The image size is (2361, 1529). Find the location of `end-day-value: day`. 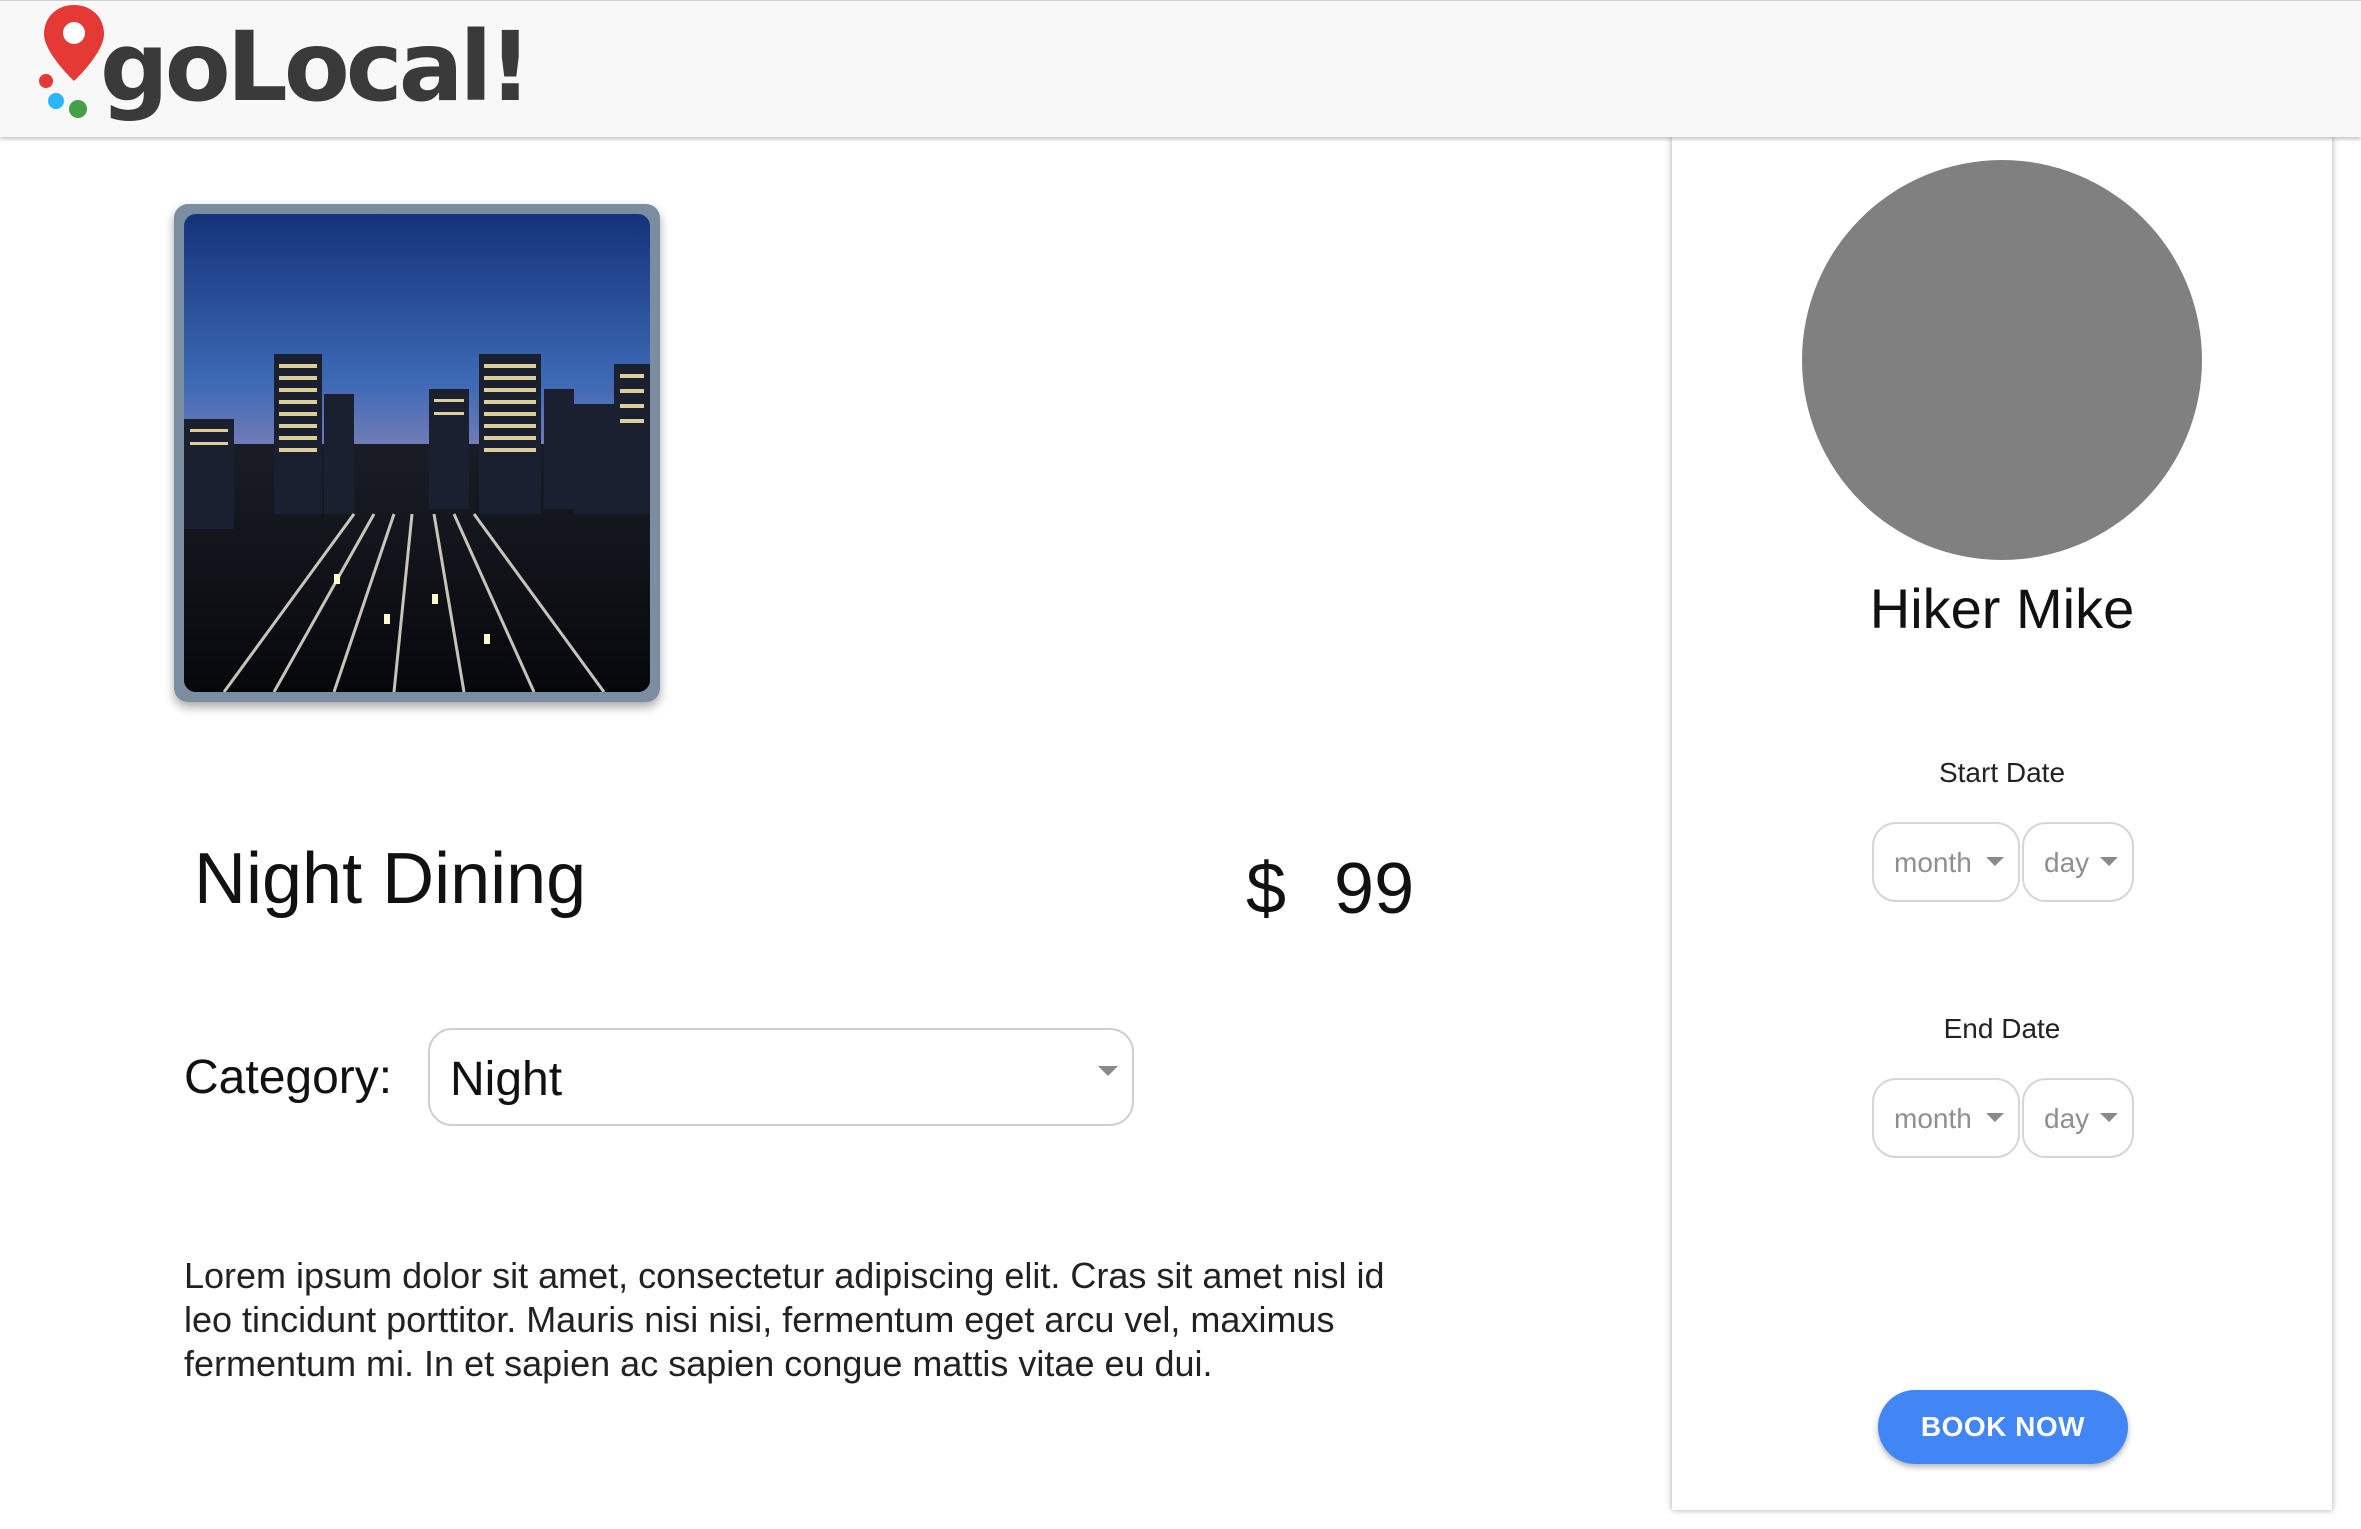

end-day-value: day is located at coordinates (2067, 1118).